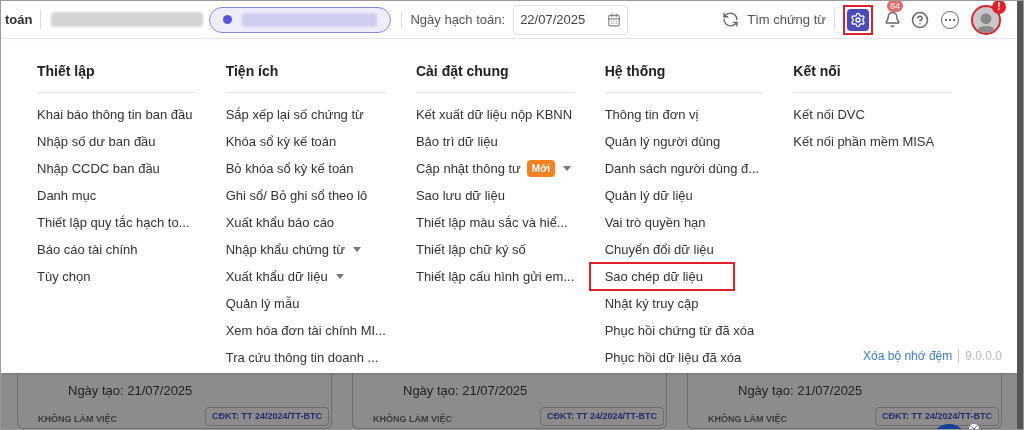 This screenshot has height=430, width=1024. I want to click on menu-item: Sao lưu dữ liệu, so click(460, 195).